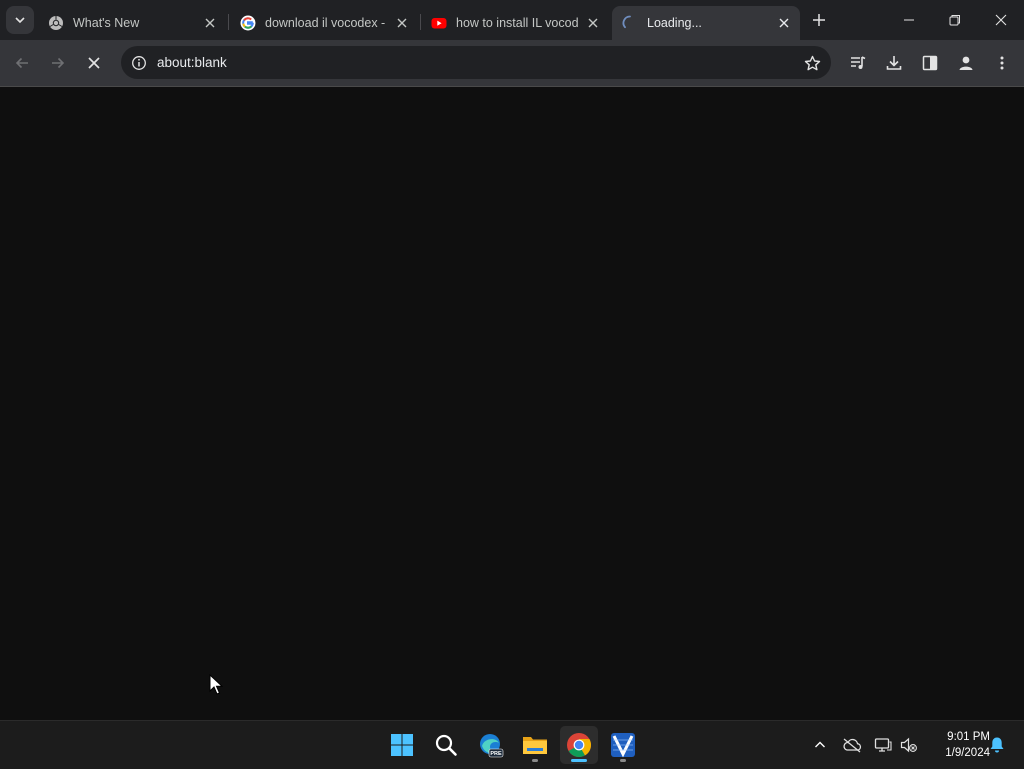 The height and width of the screenshot is (769, 1024). I want to click on side-panel-button, so click(930, 63).